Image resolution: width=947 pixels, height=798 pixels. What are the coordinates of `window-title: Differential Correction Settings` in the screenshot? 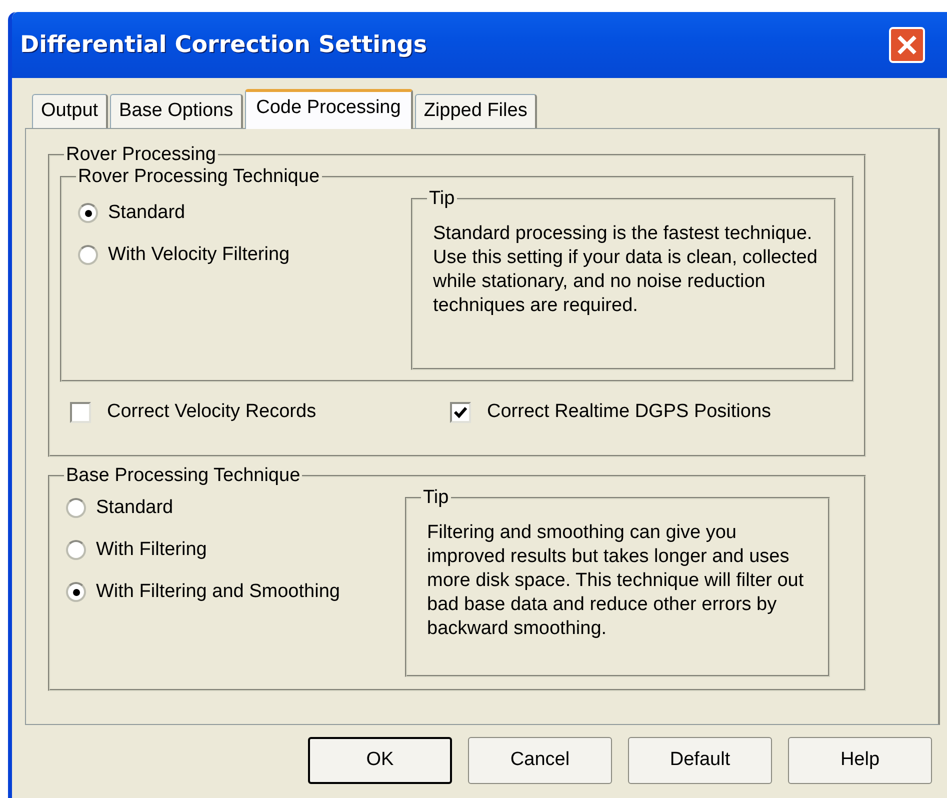 It's located at (224, 45).